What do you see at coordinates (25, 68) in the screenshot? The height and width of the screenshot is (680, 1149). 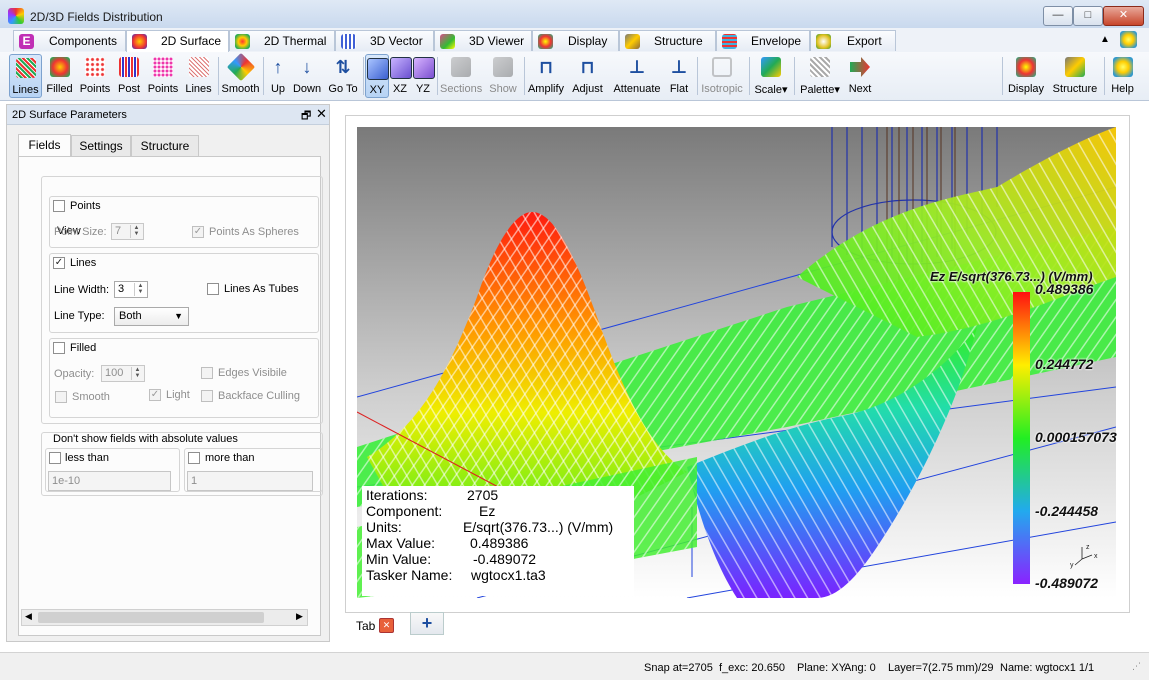 I see `lines-icon` at bounding box center [25, 68].